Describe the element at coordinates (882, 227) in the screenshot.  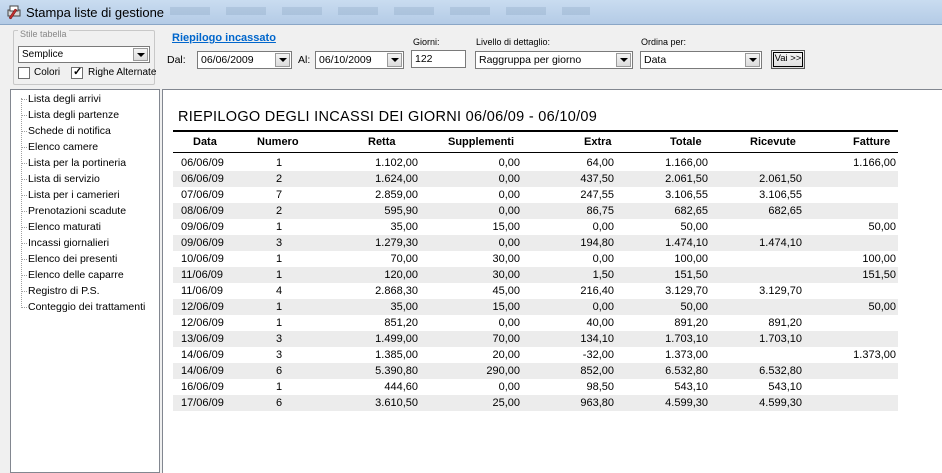
I see `cell-fatture: 50,00` at that location.